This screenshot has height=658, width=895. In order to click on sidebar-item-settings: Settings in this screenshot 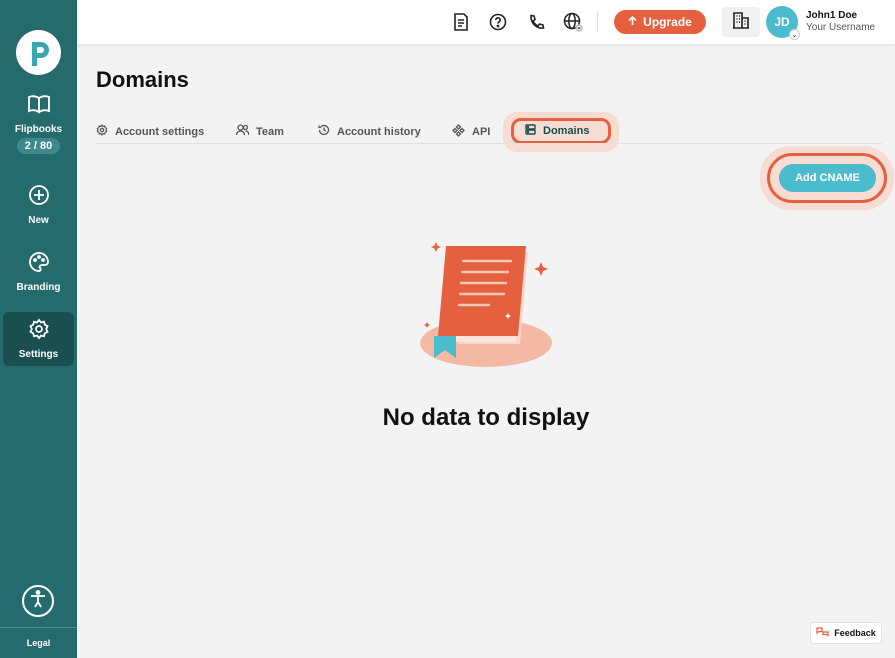, I will do `click(38, 339)`.